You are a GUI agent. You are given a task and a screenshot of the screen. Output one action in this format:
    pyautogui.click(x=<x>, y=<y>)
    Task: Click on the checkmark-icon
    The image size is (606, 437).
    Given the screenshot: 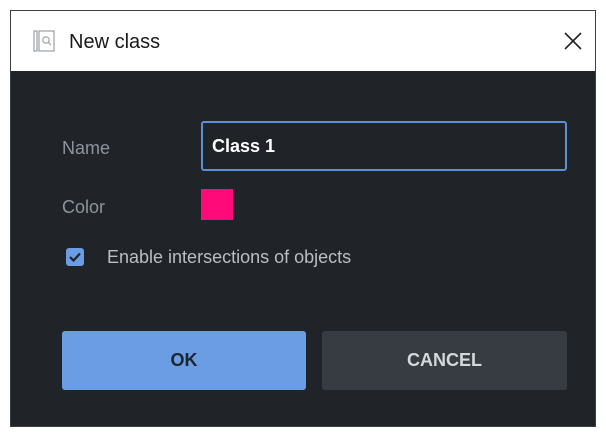 What is the action you would take?
    pyautogui.click(x=75, y=257)
    